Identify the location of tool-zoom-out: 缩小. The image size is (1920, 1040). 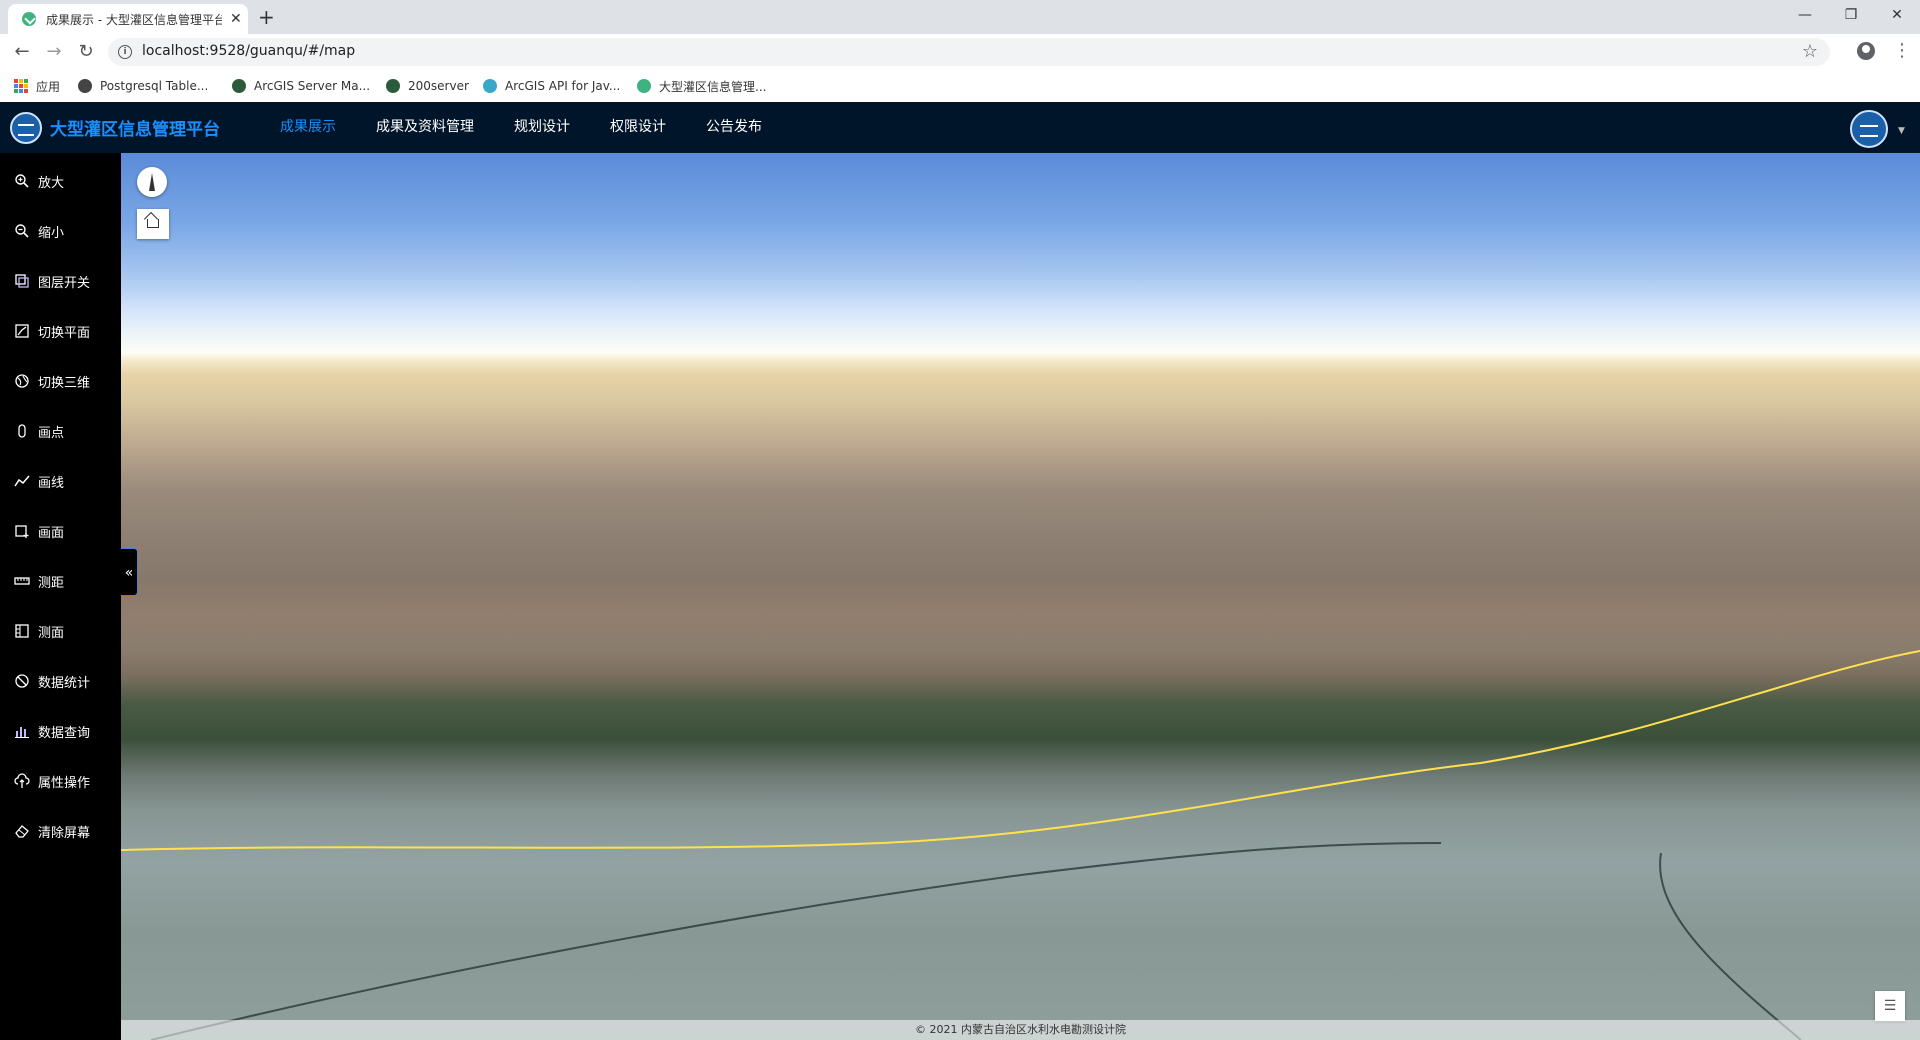
(60, 231).